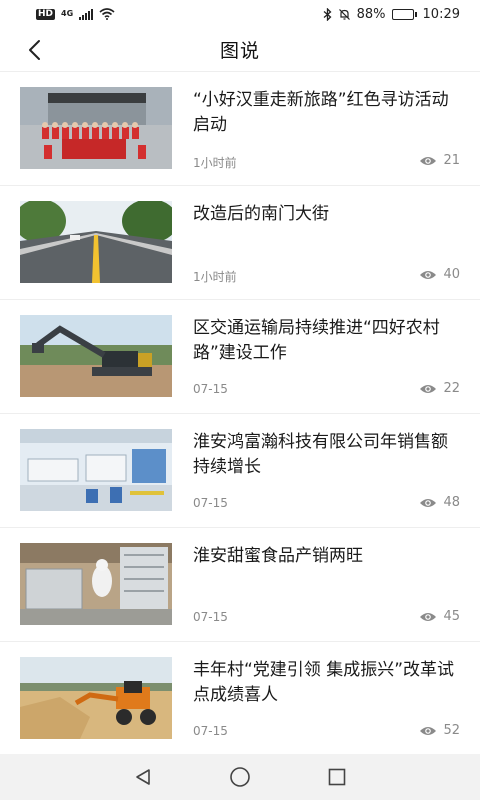 The height and width of the screenshot is (800, 480). I want to click on status-right: 88% 10:29, so click(391, 14).